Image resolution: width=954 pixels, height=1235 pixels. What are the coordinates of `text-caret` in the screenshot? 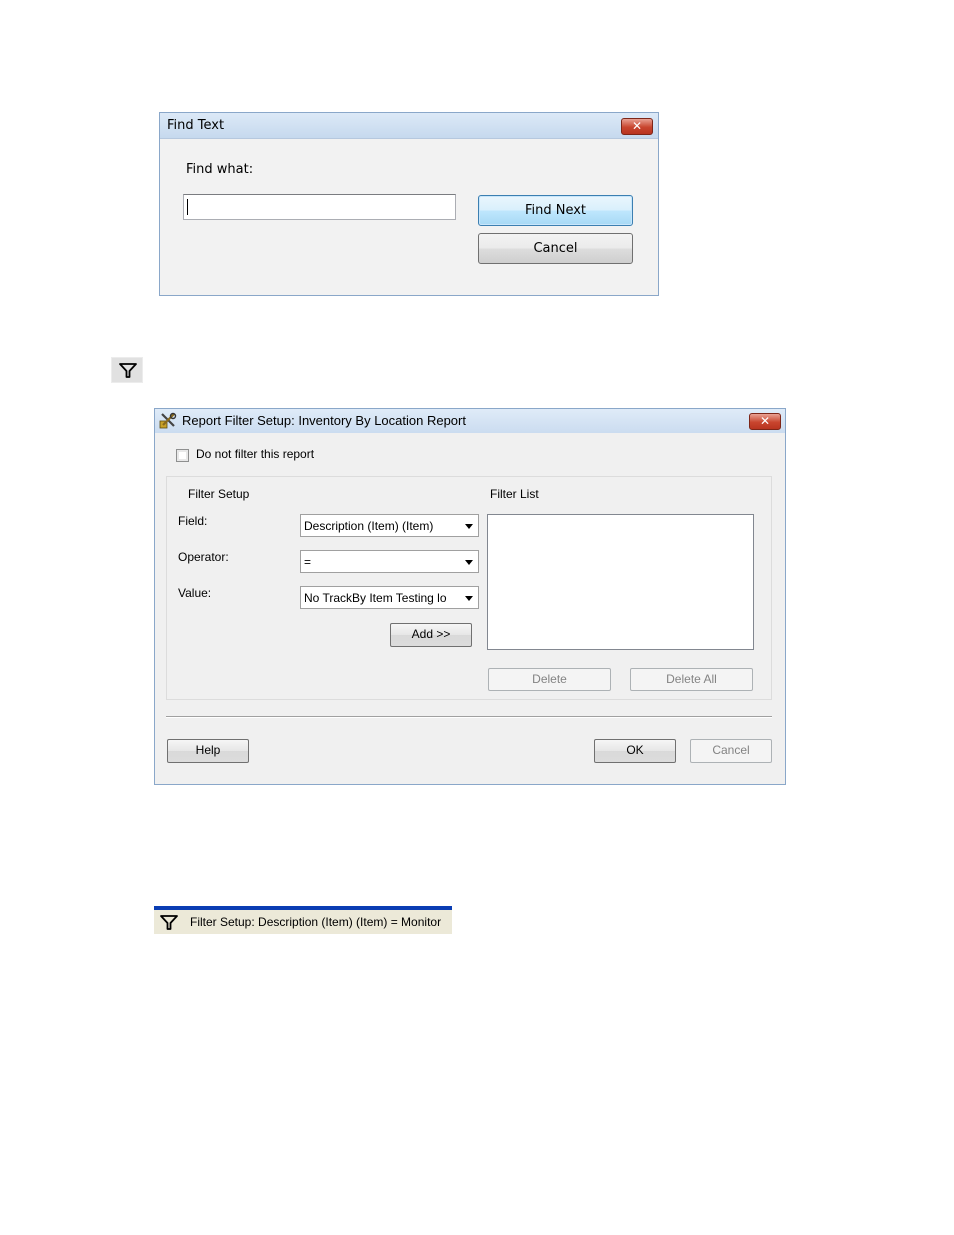 It's located at (187, 207).